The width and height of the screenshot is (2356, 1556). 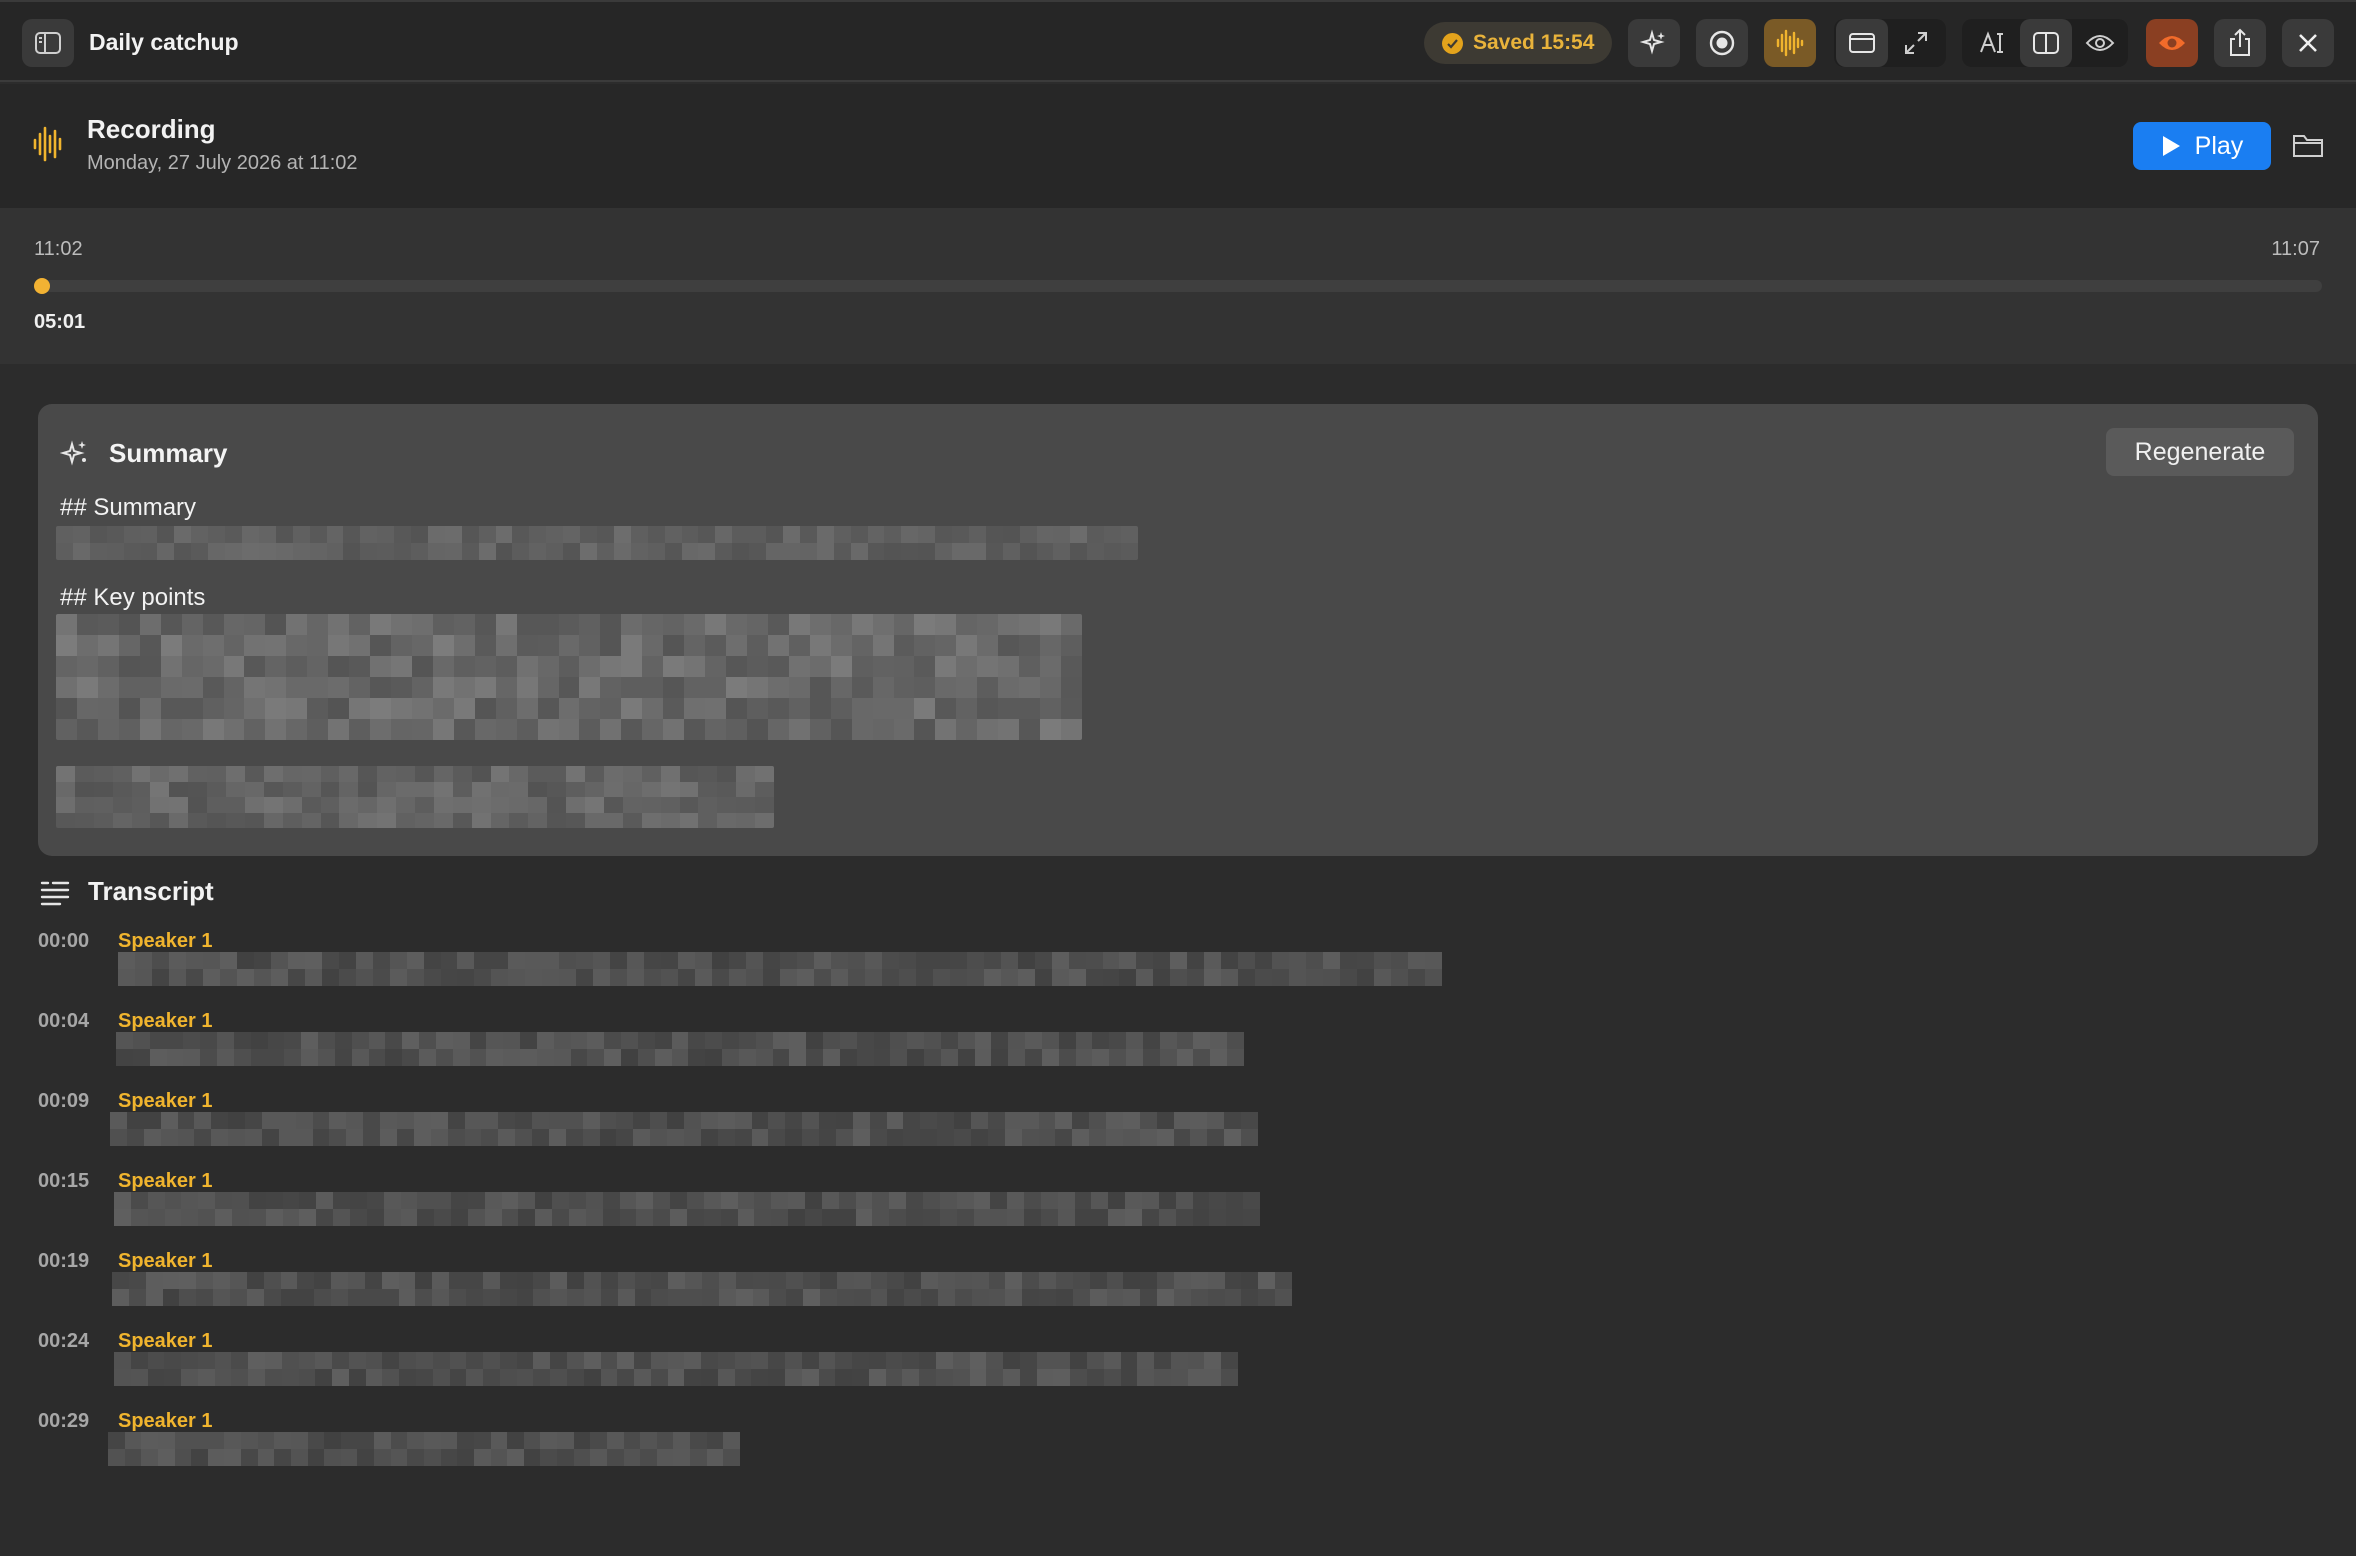 What do you see at coordinates (63, 1181) in the screenshot?
I see `transcript-timestamp: 00:15` at bounding box center [63, 1181].